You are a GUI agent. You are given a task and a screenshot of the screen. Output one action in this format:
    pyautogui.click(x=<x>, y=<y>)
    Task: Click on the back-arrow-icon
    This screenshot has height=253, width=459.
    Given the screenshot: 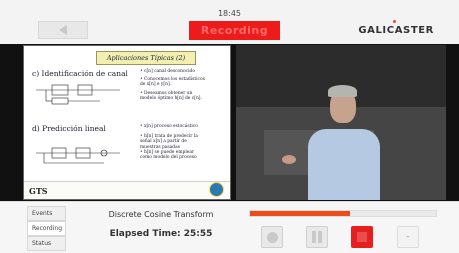 What is the action you would take?
    pyautogui.click(x=63, y=30)
    